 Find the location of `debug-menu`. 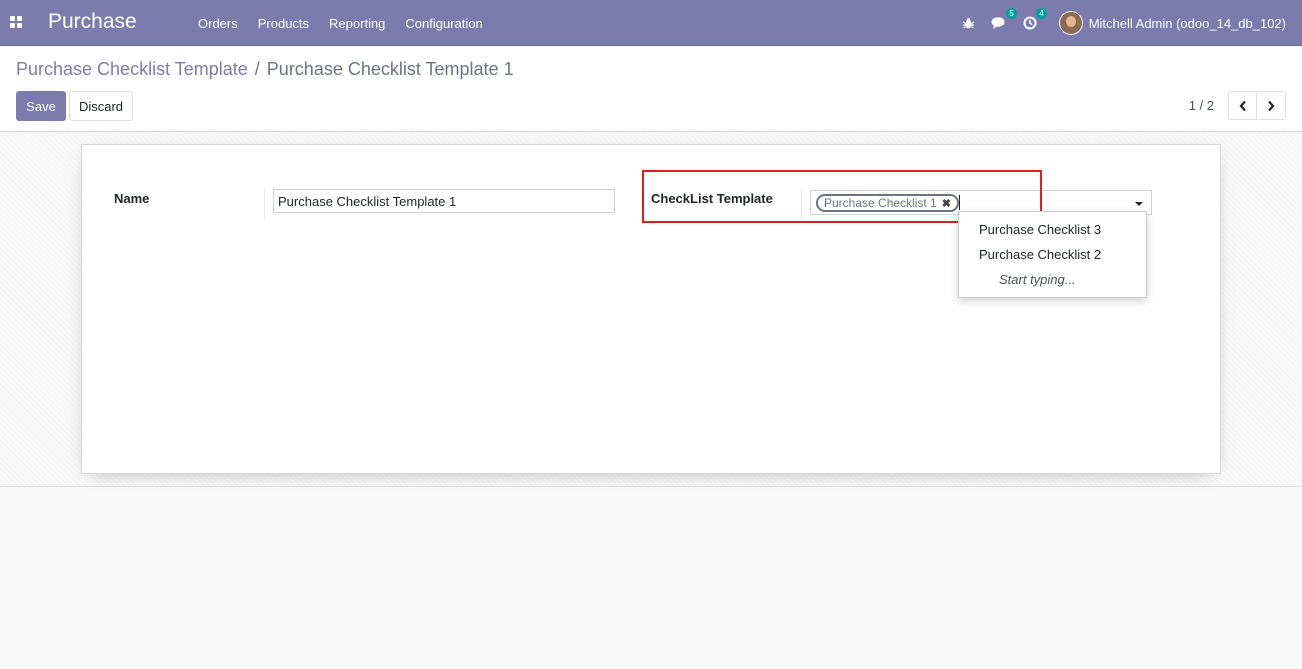

debug-menu is located at coordinates (968, 23).